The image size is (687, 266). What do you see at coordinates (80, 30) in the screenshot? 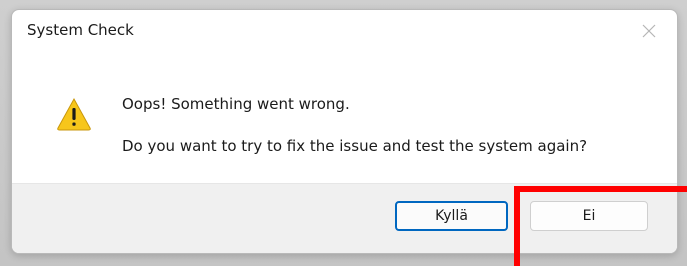
I see `dialog-title: System Check` at bounding box center [80, 30].